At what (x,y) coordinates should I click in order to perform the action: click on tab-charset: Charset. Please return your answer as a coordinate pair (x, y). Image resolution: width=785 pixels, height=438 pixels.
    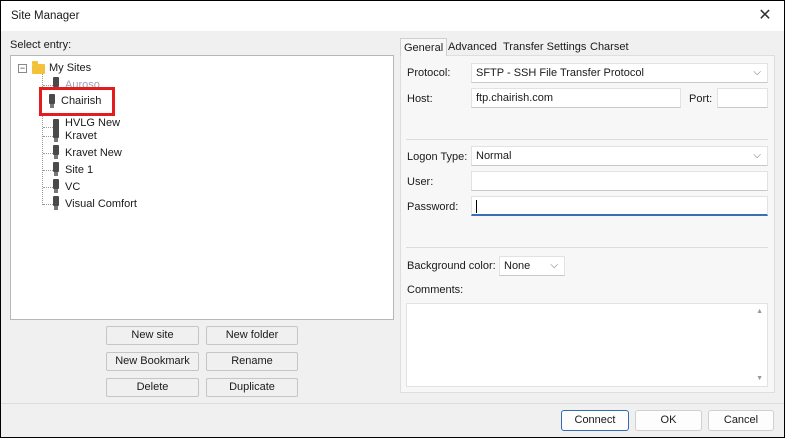
    Looking at the image, I should click on (609, 47).